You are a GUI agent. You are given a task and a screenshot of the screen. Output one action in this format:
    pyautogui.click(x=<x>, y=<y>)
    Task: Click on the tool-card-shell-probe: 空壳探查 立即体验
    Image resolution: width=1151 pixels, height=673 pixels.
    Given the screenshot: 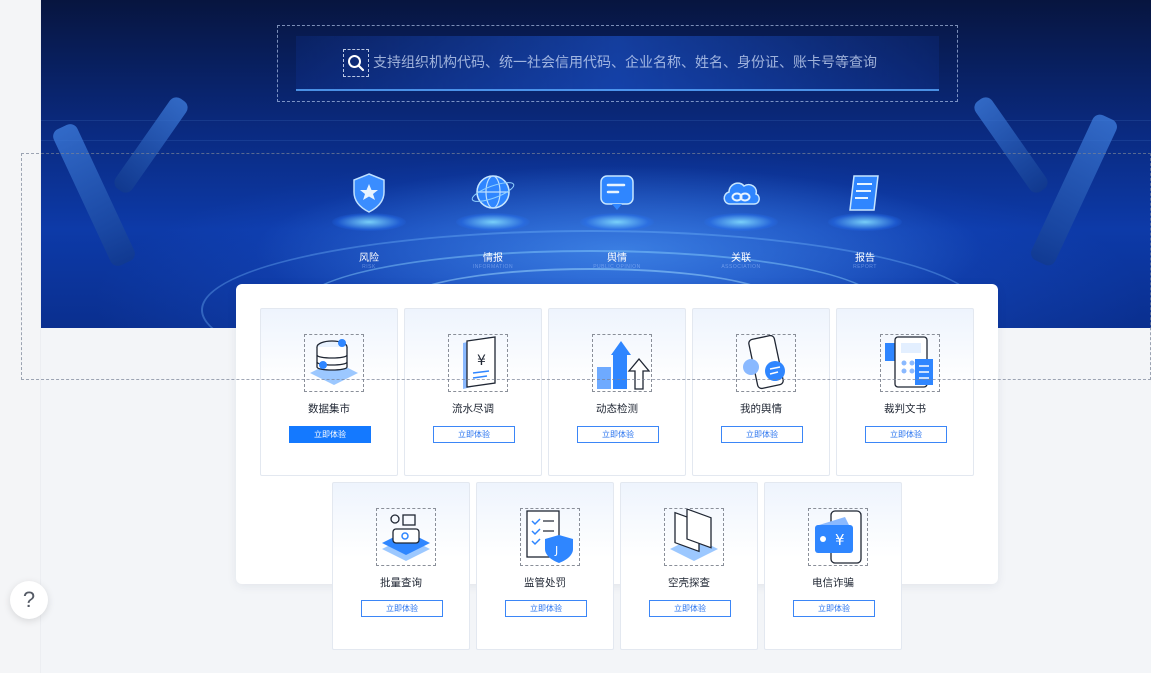 What is the action you would take?
    pyautogui.click(x=689, y=566)
    